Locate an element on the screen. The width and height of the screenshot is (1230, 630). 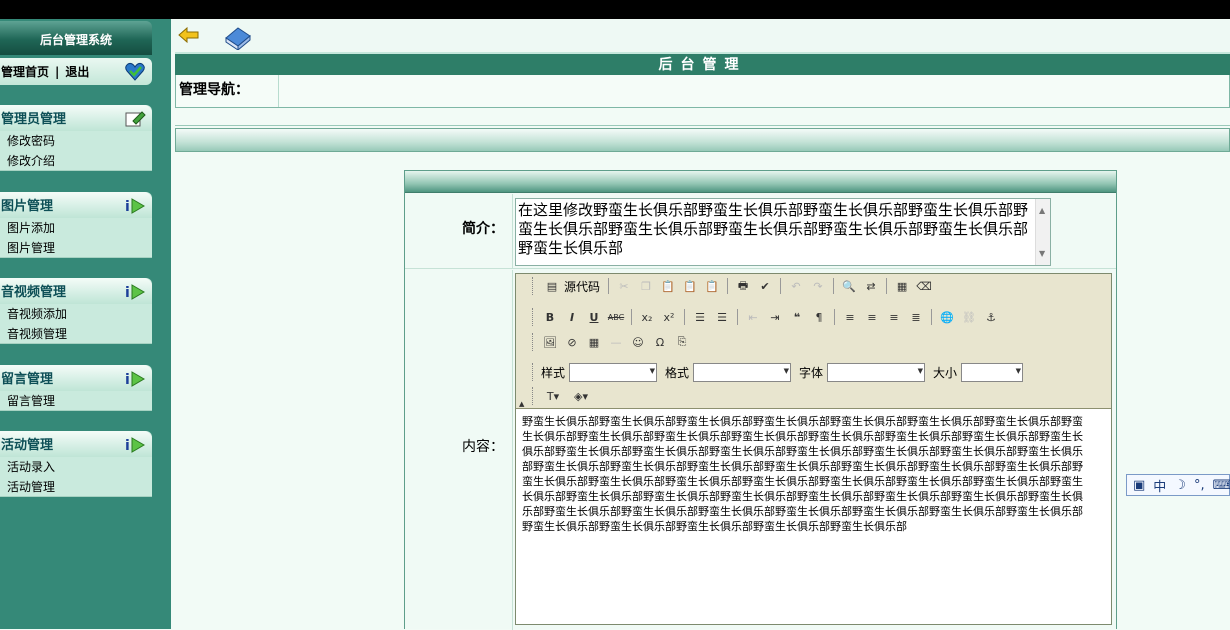
align-right-icon: ≡ is located at coordinates (894, 317).